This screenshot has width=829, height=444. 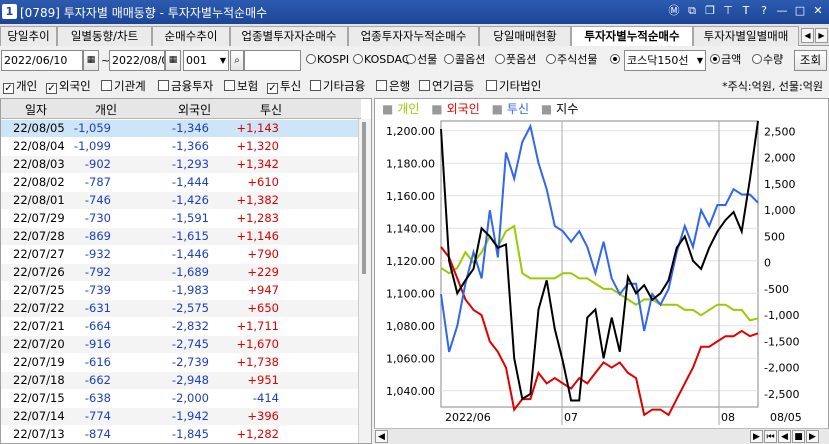 I want to click on table-row: 22/07/15 -638 -2,000 -414, so click(x=179, y=398).